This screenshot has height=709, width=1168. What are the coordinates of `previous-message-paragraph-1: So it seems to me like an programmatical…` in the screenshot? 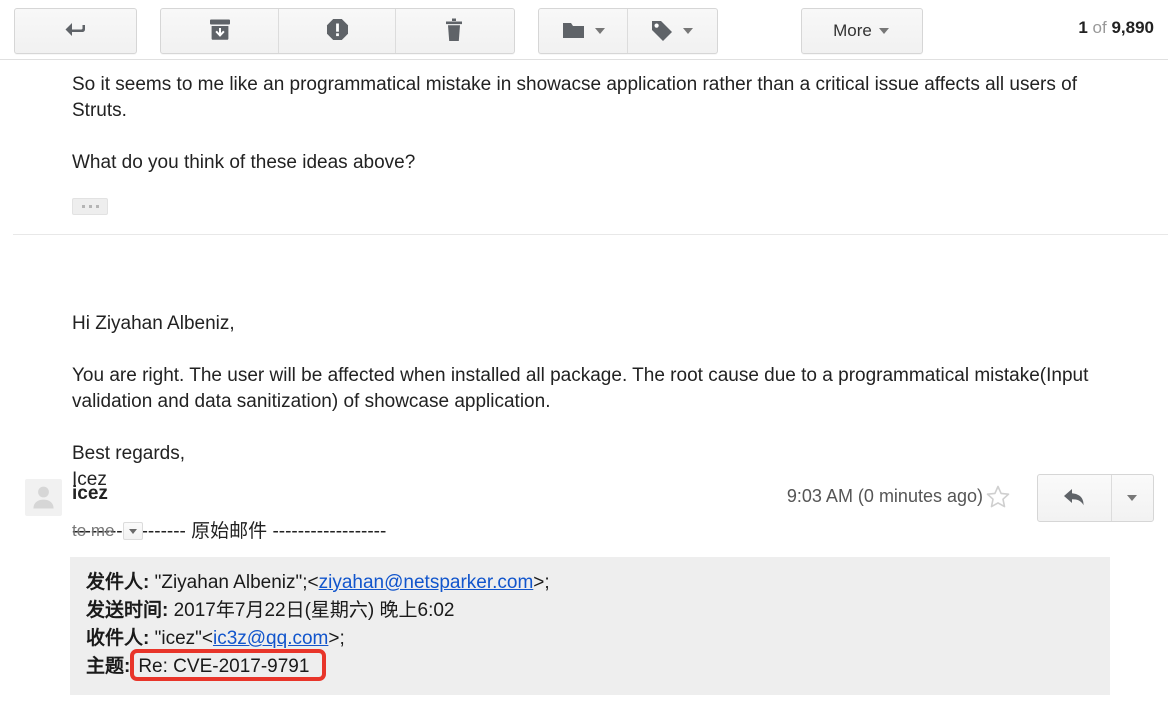 It's located at (574, 97).